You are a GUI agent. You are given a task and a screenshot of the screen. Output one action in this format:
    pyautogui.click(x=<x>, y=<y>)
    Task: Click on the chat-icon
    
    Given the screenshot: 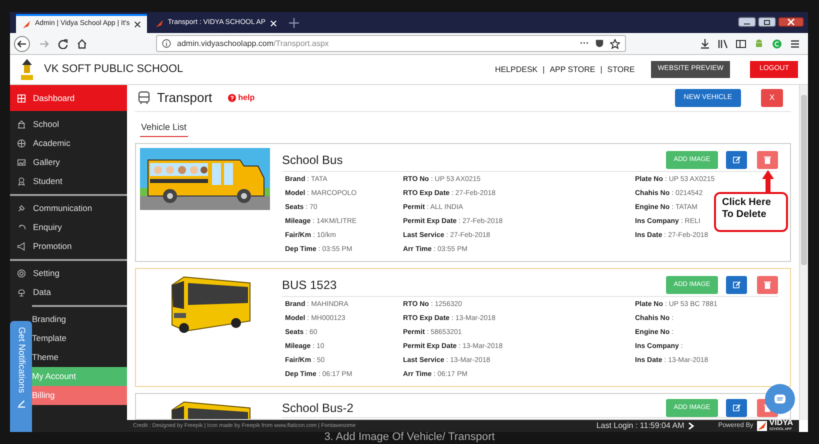 What is the action you would take?
    pyautogui.click(x=780, y=399)
    